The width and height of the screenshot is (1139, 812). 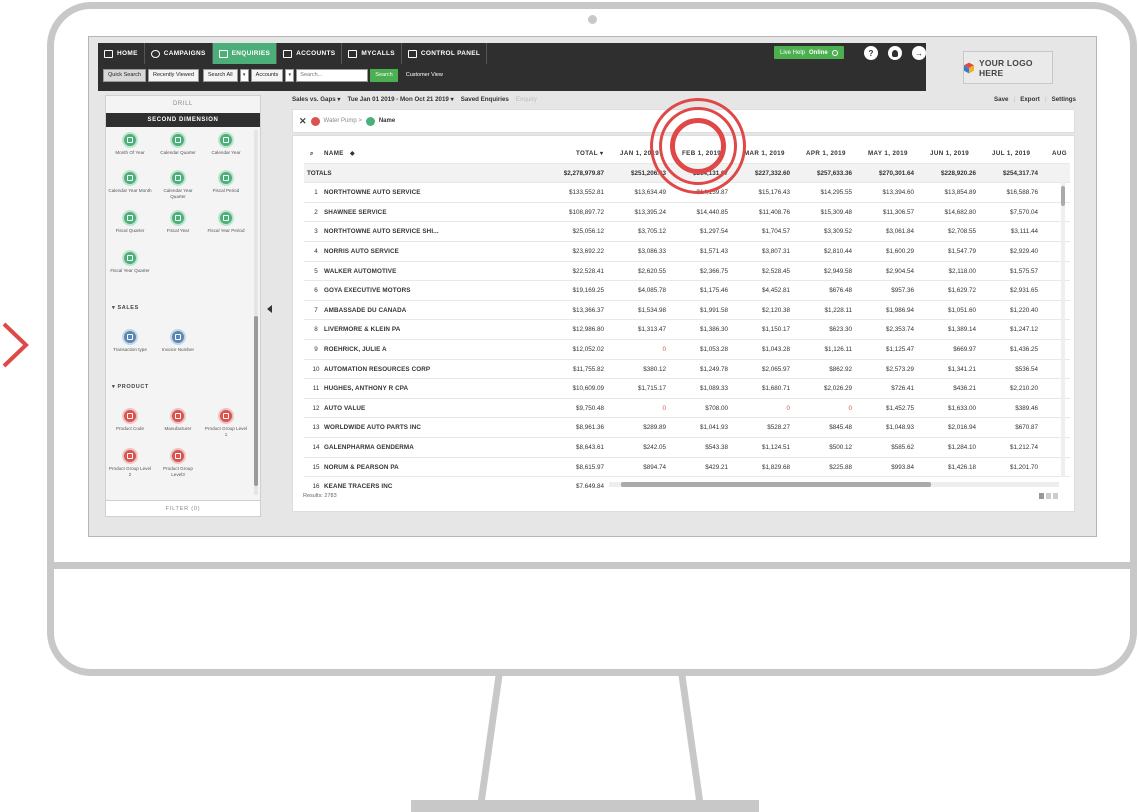 What do you see at coordinates (775, 369) in the screenshot?
I see `row-month-cell: $2,065.97` at bounding box center [775, 369].